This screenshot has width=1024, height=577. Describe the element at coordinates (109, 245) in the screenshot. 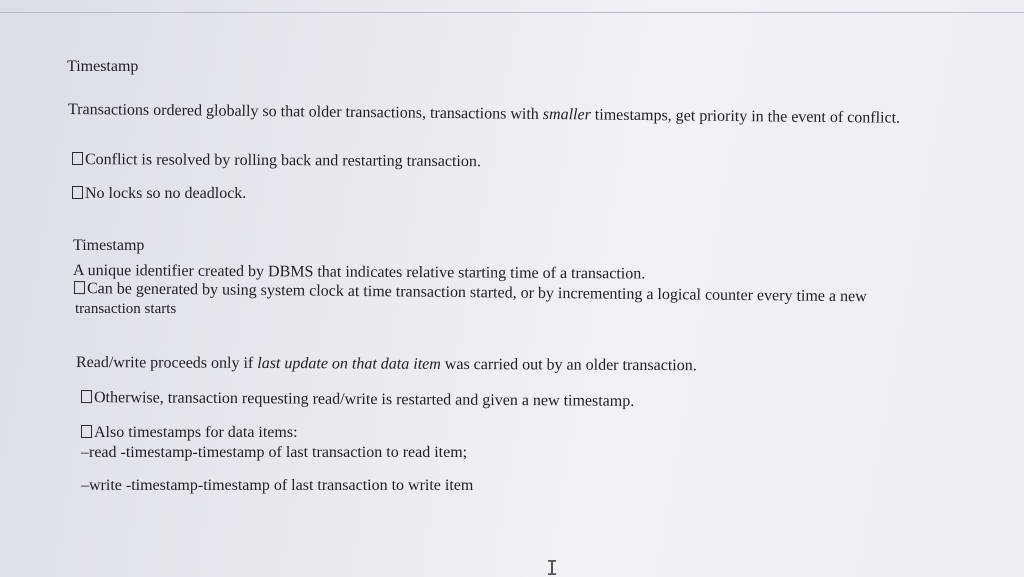

I see `heading-timestamp-2: Timestamp` at that location.